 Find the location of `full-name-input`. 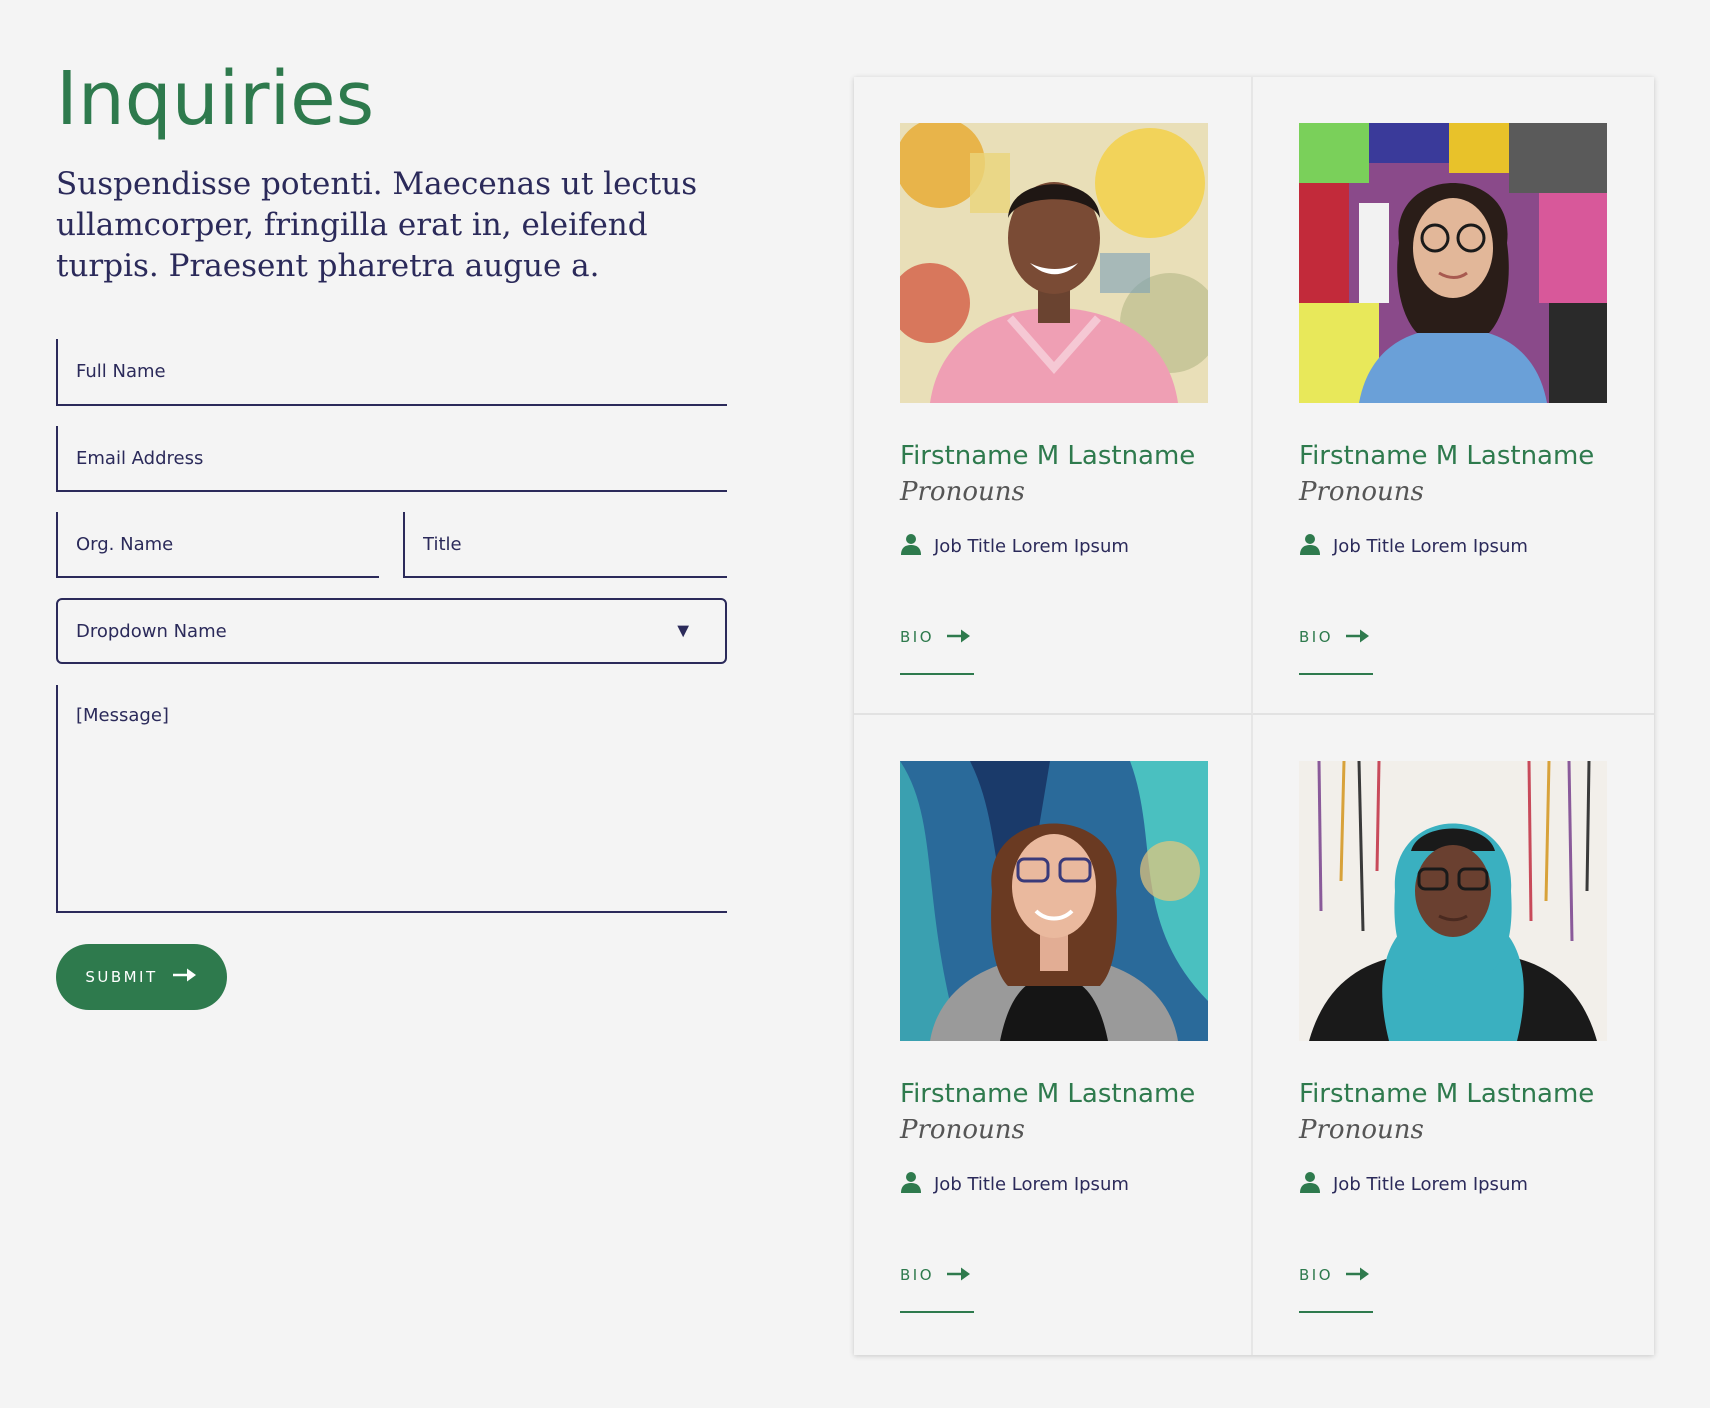

full-name-input is located at coordinates (392, 371).